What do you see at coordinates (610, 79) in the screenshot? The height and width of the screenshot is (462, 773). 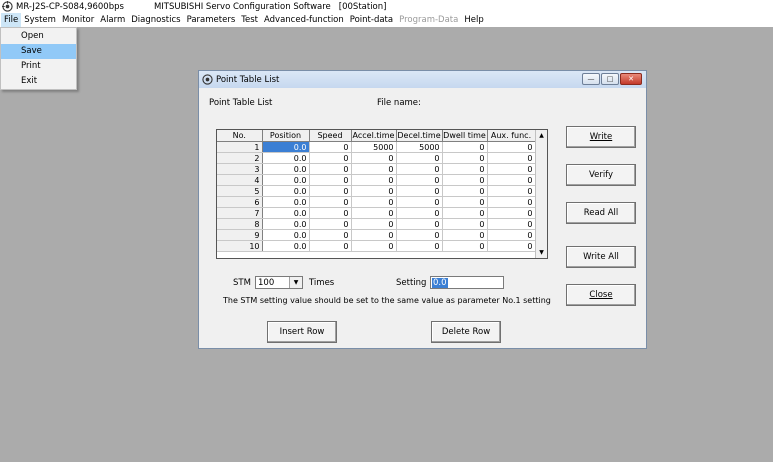 I see `maximize-icon: □` at bounding box center [610, 79].